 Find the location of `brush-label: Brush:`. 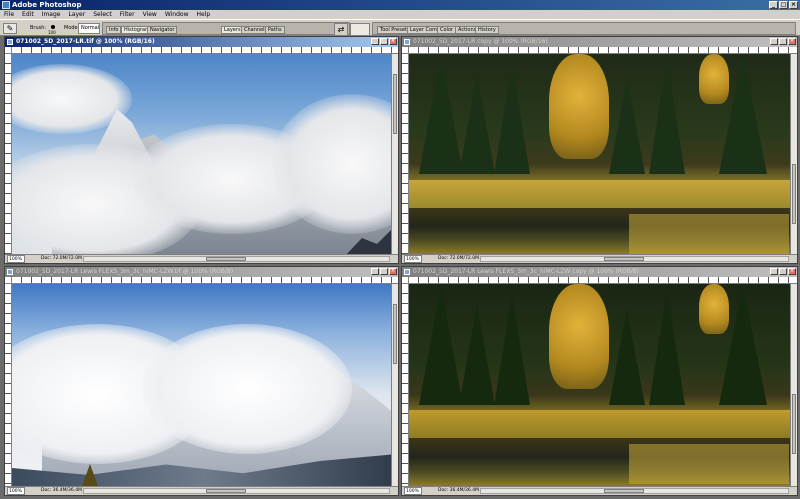

brush-label: Brush: is located at coordinates (38, 28).